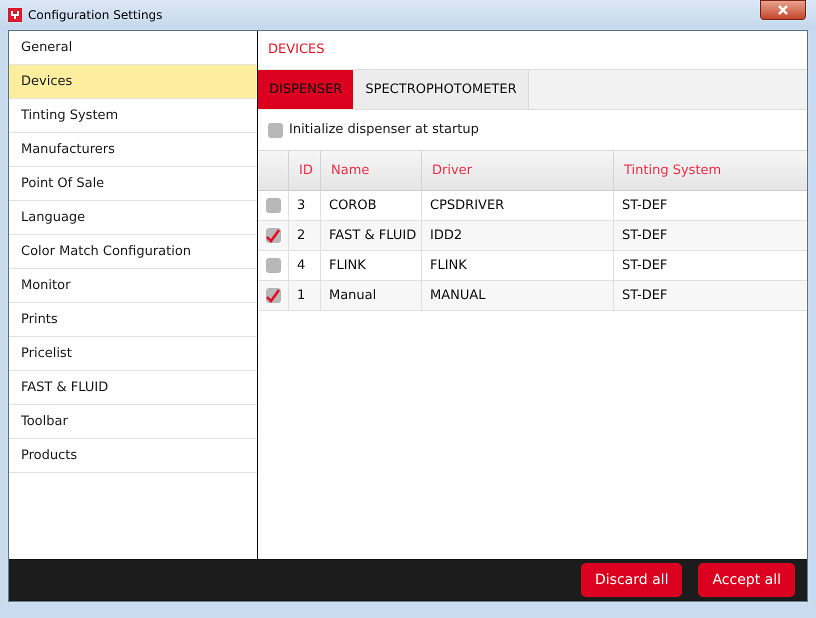 This screenshot has width=816, height=618. Describe the element at coordinates (441, 89) in the screenshot. I see `tab: SPECTROPHOTOMETER` at that location.